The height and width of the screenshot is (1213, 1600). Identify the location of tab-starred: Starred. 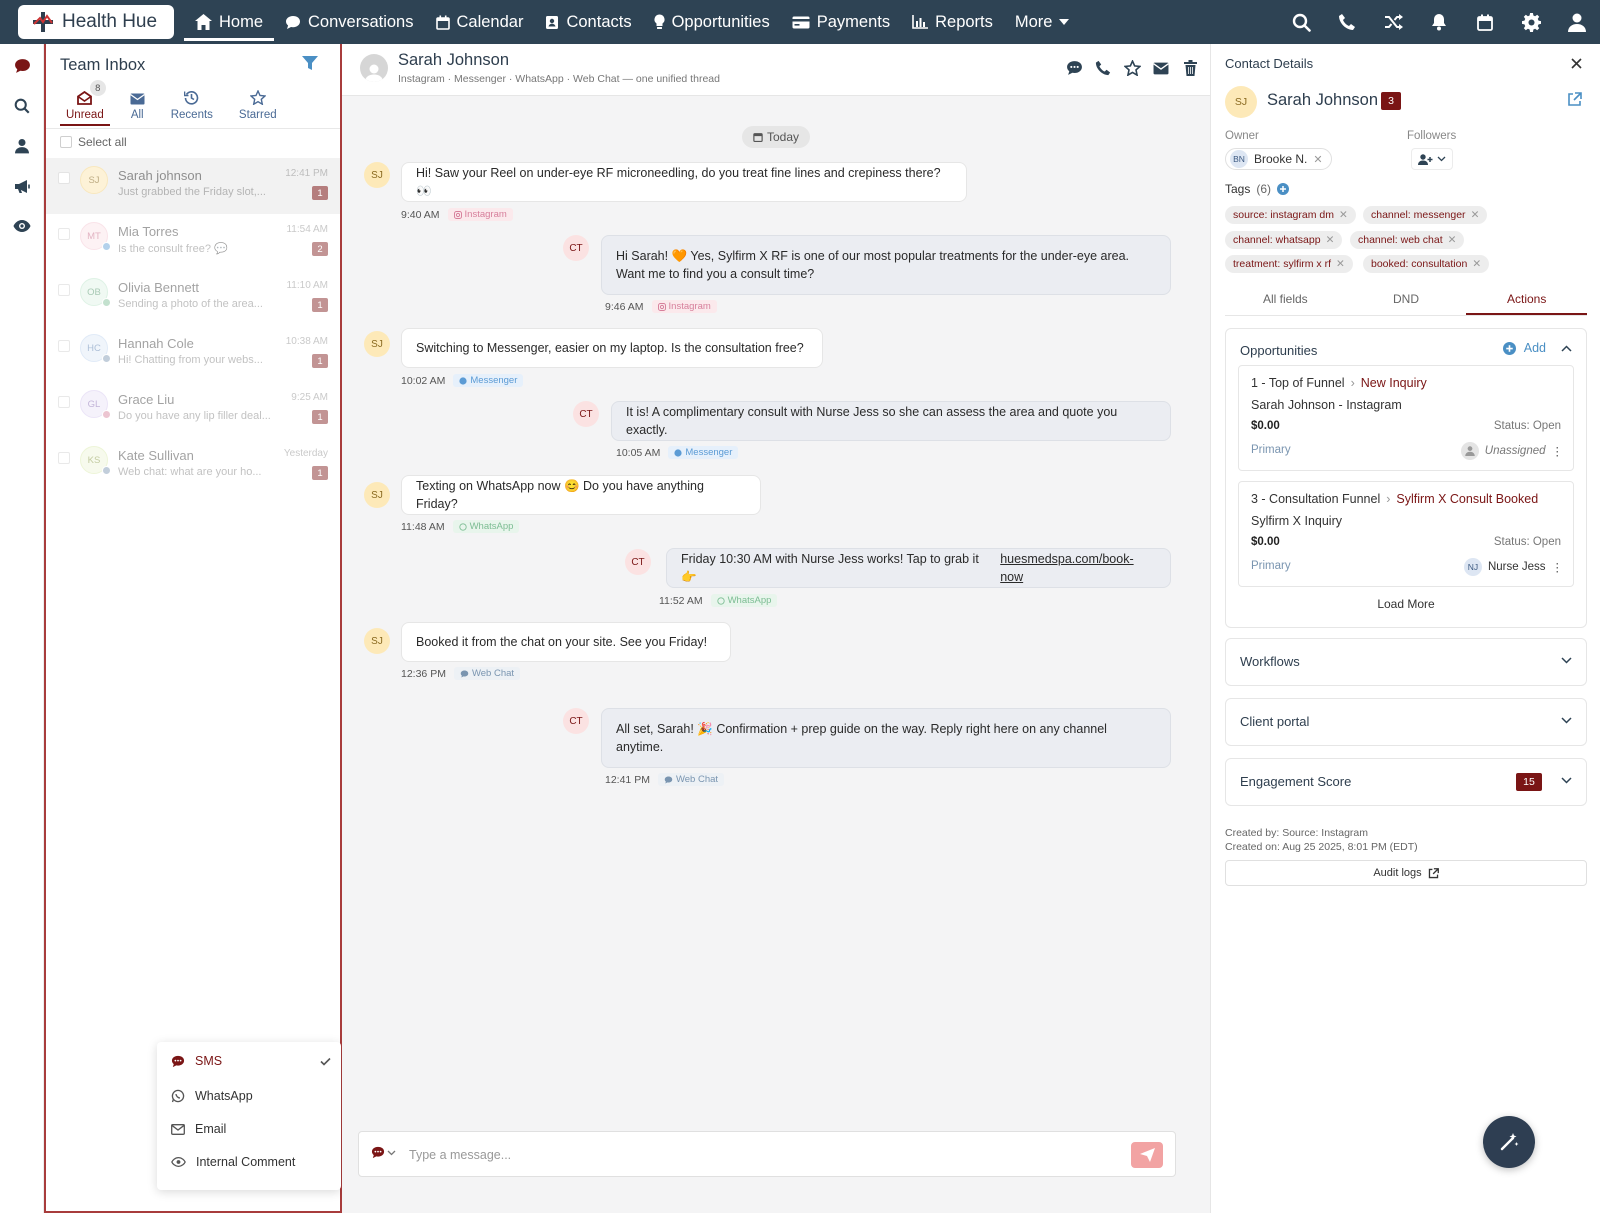
(258, 105).